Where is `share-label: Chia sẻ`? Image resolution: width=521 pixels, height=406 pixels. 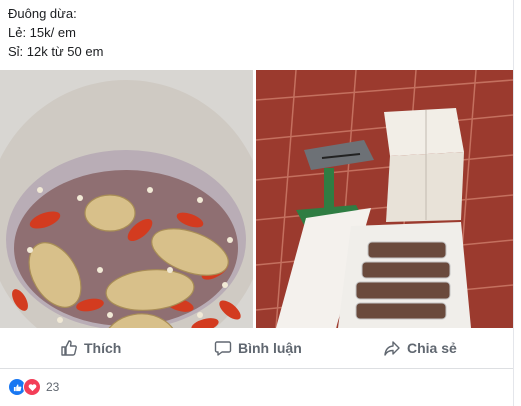
share-label: Chia sẻ is located at coordinates (432, 348).